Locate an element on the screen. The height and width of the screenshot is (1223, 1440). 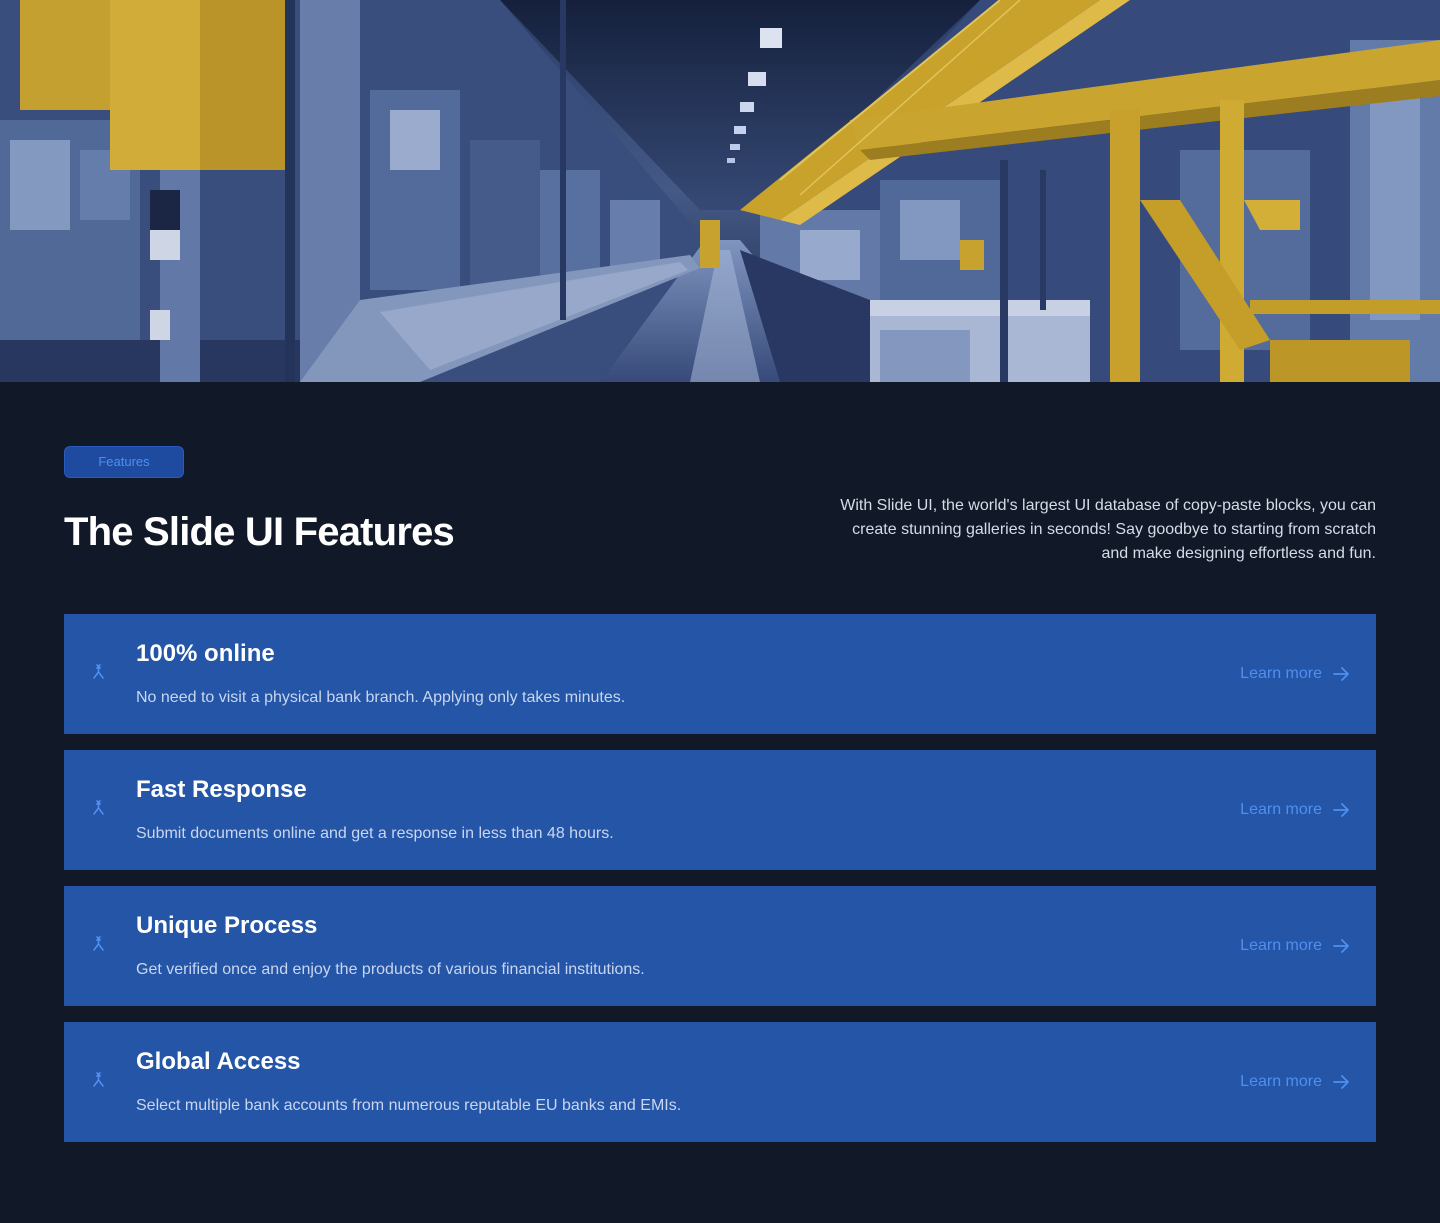
feature-title: 100% online is located at coordinates (205, 653).